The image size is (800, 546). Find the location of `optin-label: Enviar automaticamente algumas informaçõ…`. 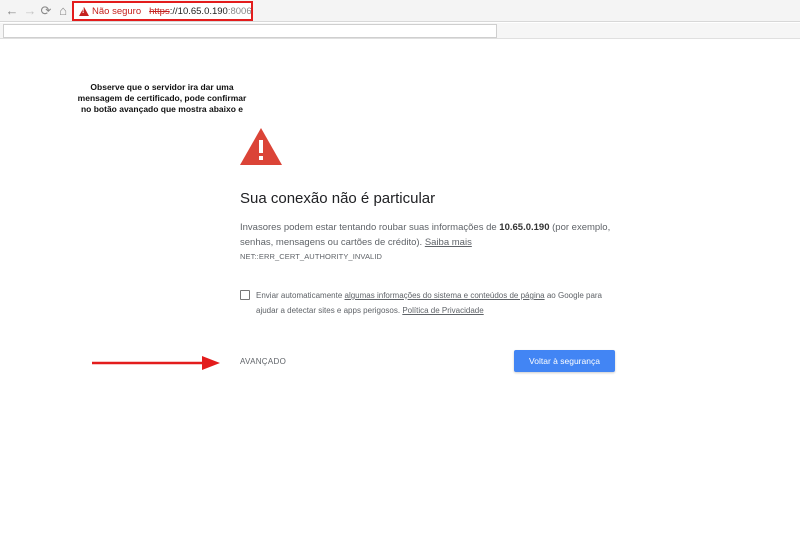

optin-label: Enviar automaticamente algumas informaçõ… is located at coordinates (436, 303).